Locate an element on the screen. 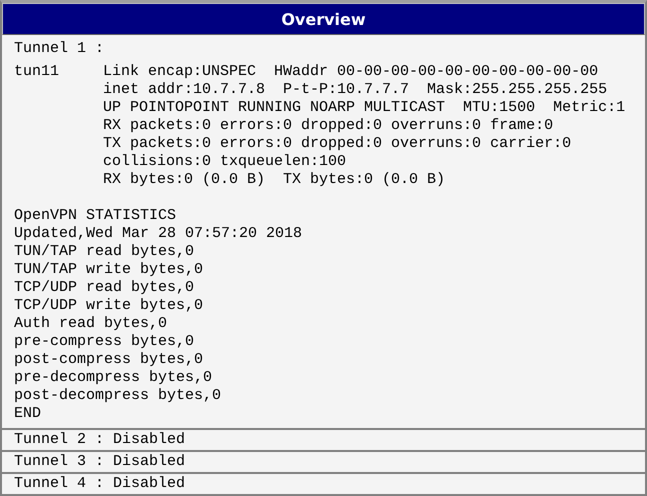  statistics-line: post-decompress bytes,0 is located at coordinates (118, 396).